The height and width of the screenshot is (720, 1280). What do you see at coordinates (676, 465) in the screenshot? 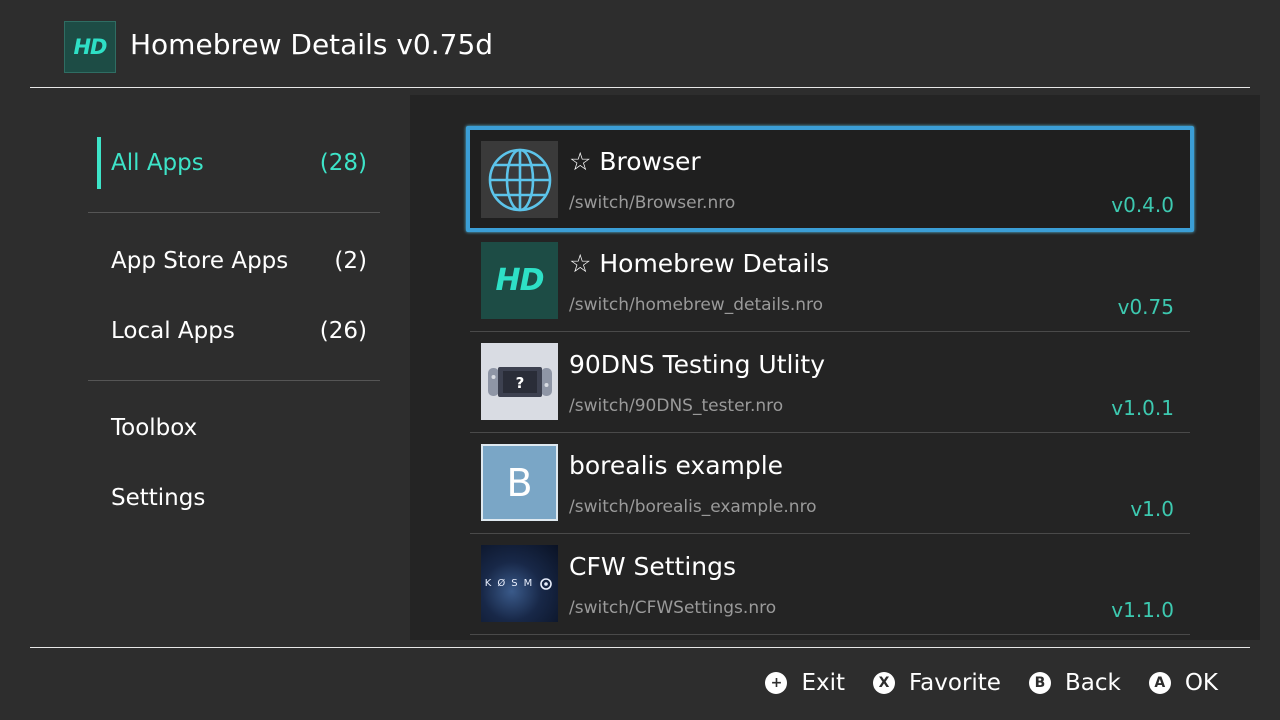
I see `app-title: borealis example` at bounding box center [676, 465].